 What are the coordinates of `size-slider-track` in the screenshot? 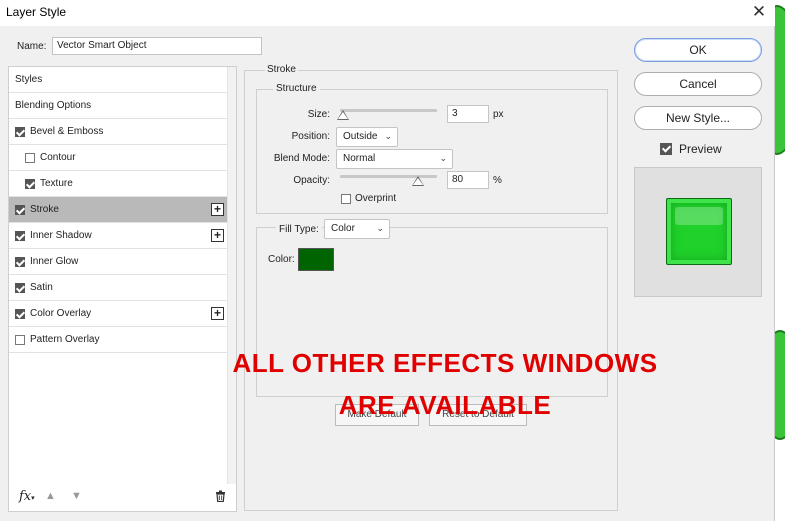 It's located at (388, 110).